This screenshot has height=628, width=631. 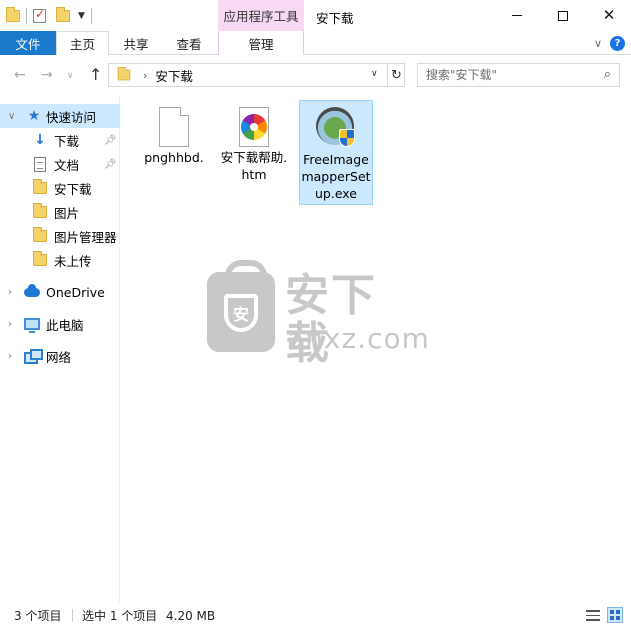 I want to click on document-icon, so click(x=40, y=164).